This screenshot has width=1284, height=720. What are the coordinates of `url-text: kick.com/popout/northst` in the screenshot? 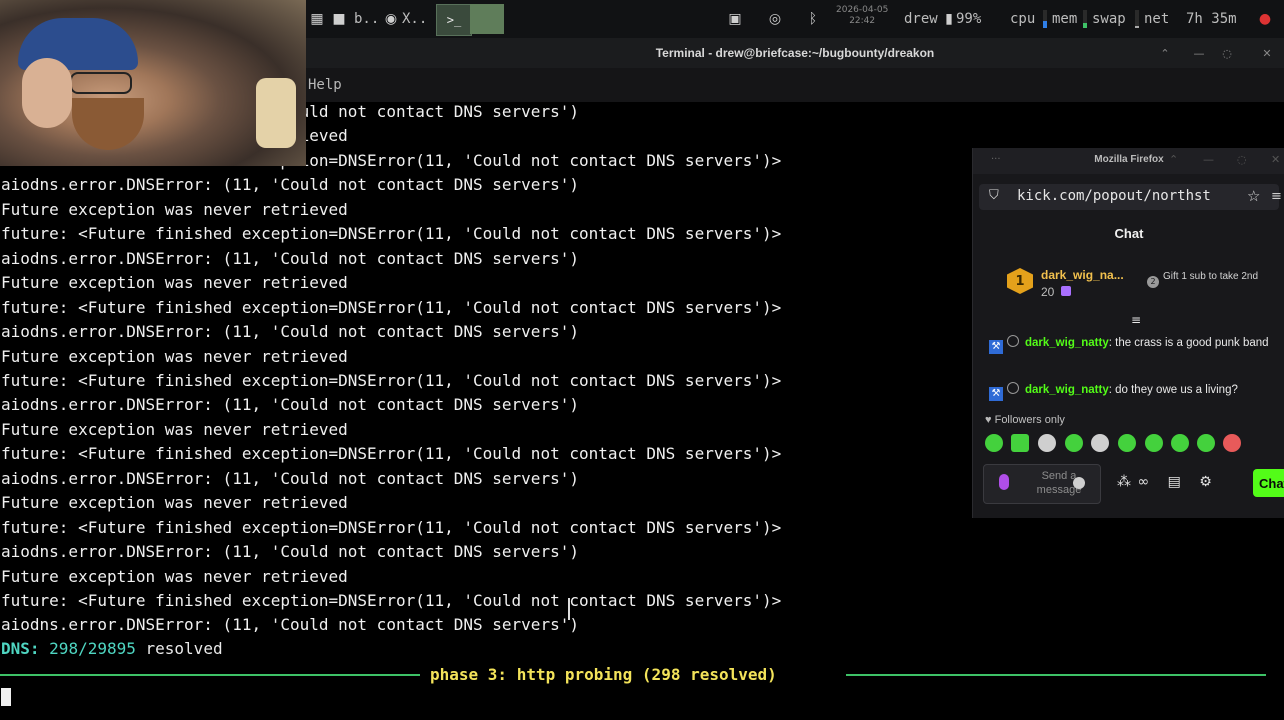 It's located at (1128, 196).